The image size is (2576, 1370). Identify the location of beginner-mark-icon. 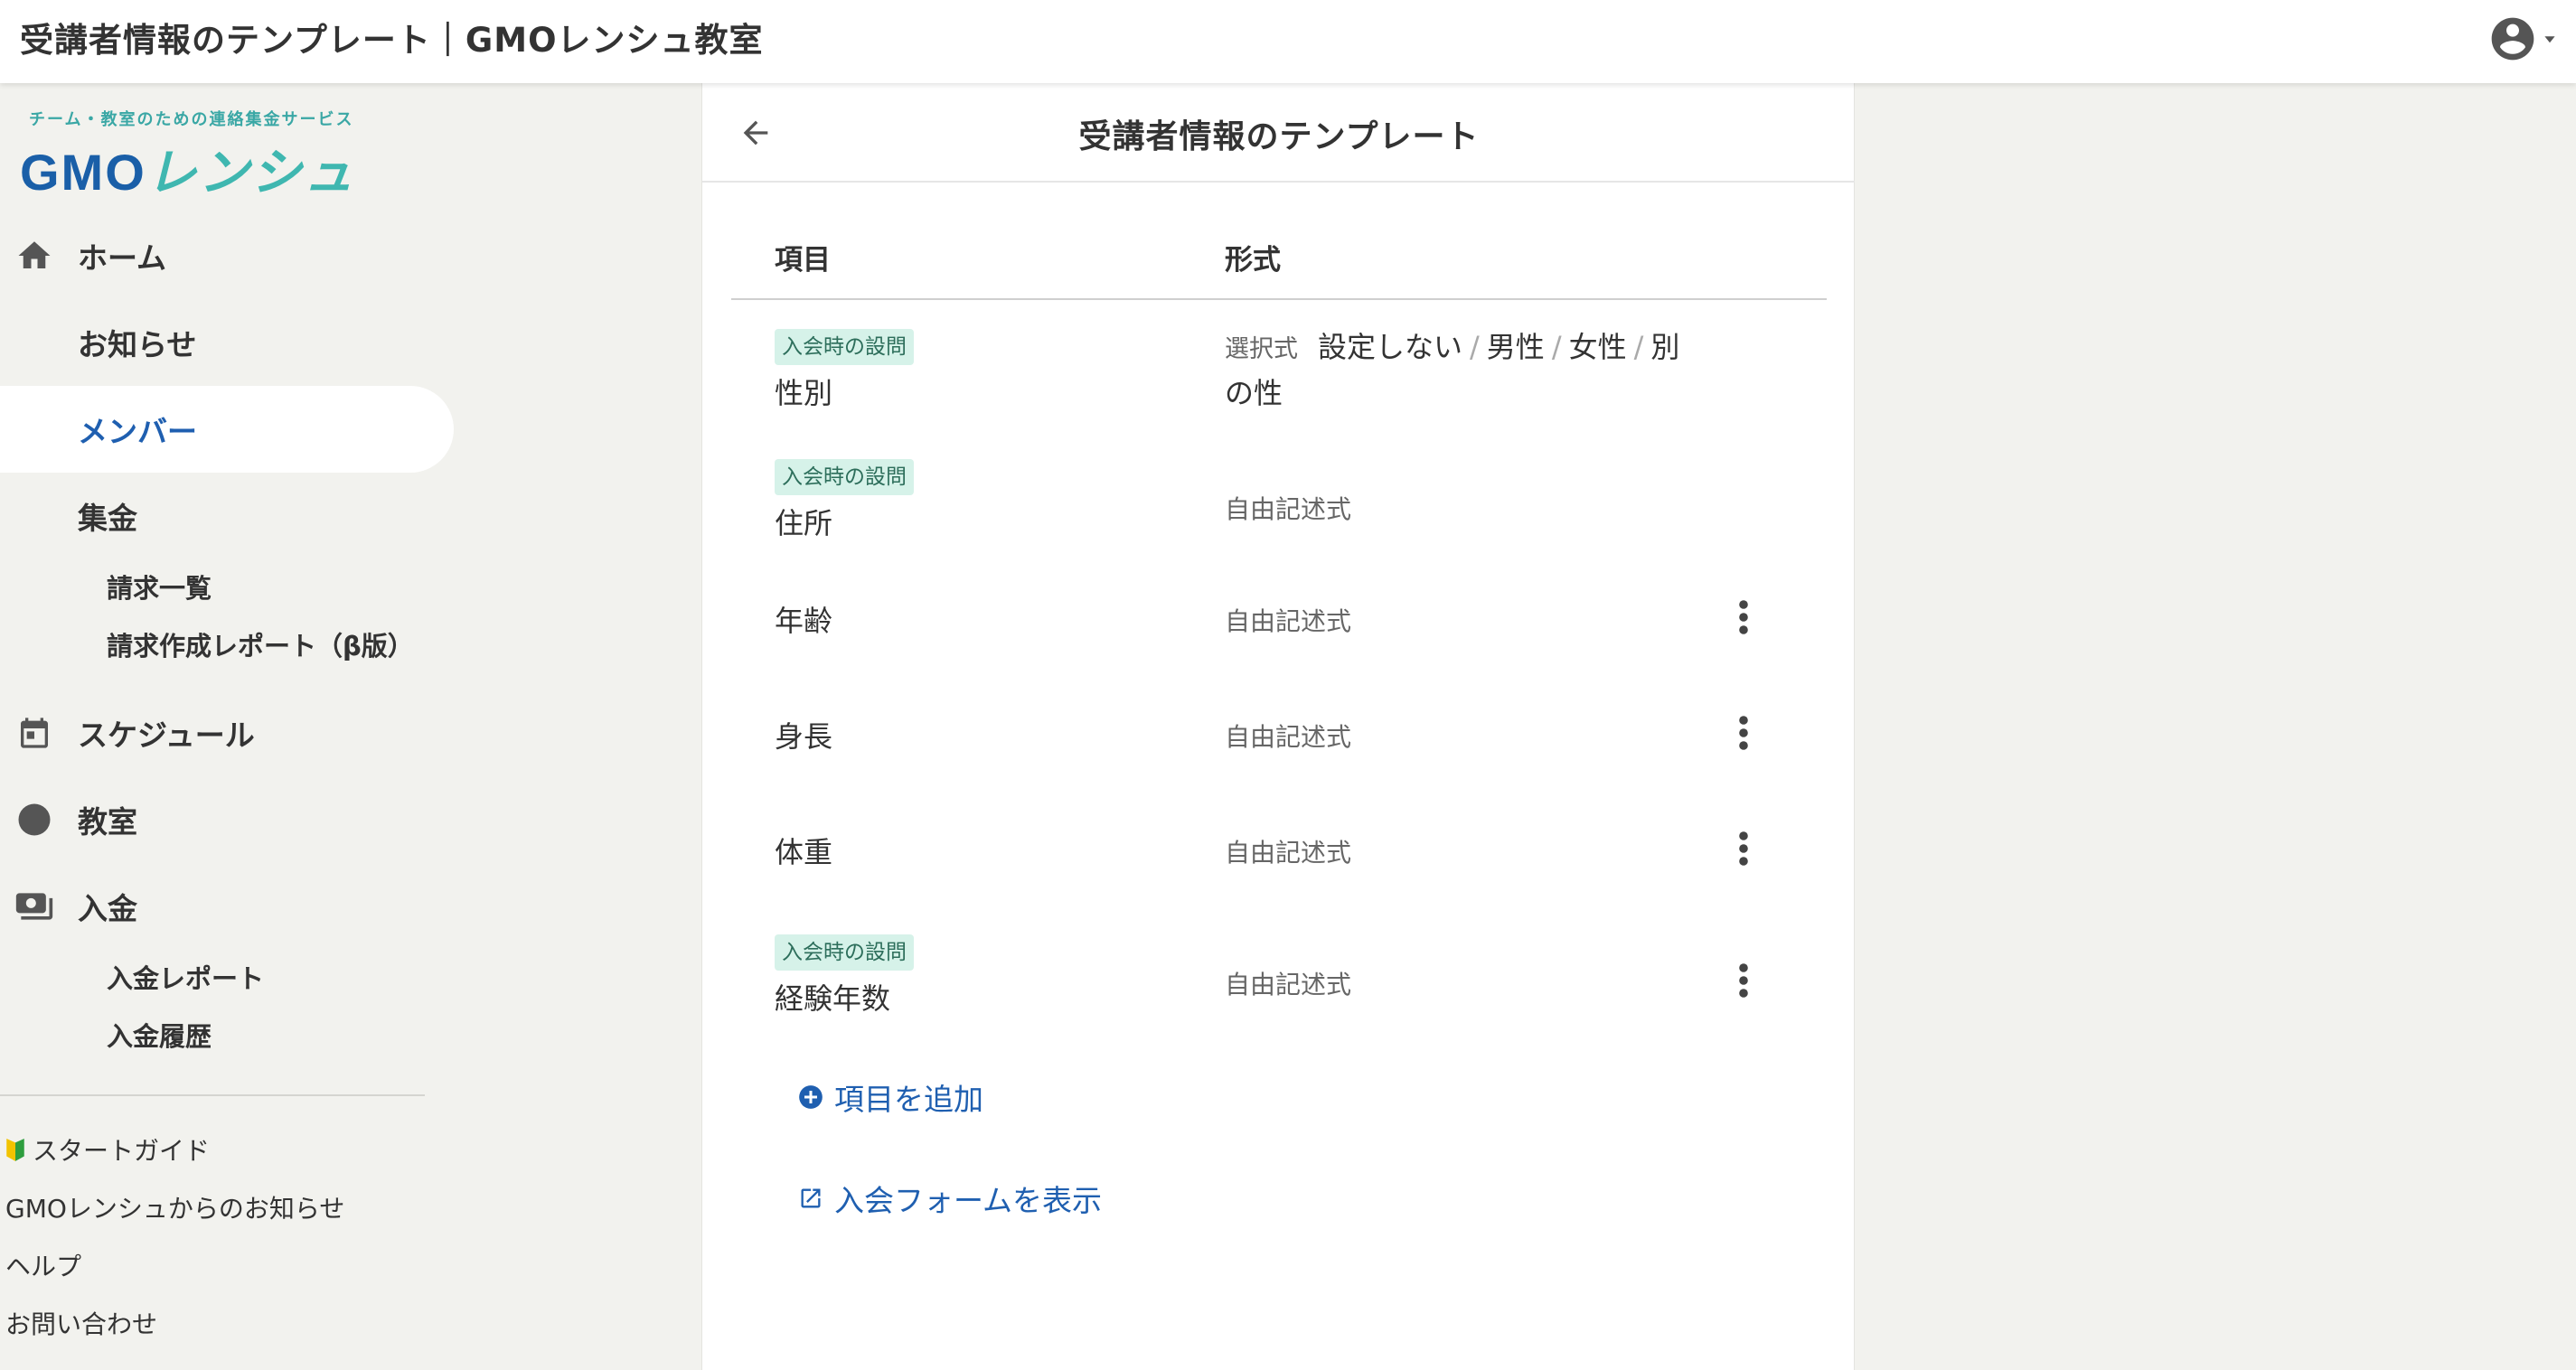
(15, 1150).